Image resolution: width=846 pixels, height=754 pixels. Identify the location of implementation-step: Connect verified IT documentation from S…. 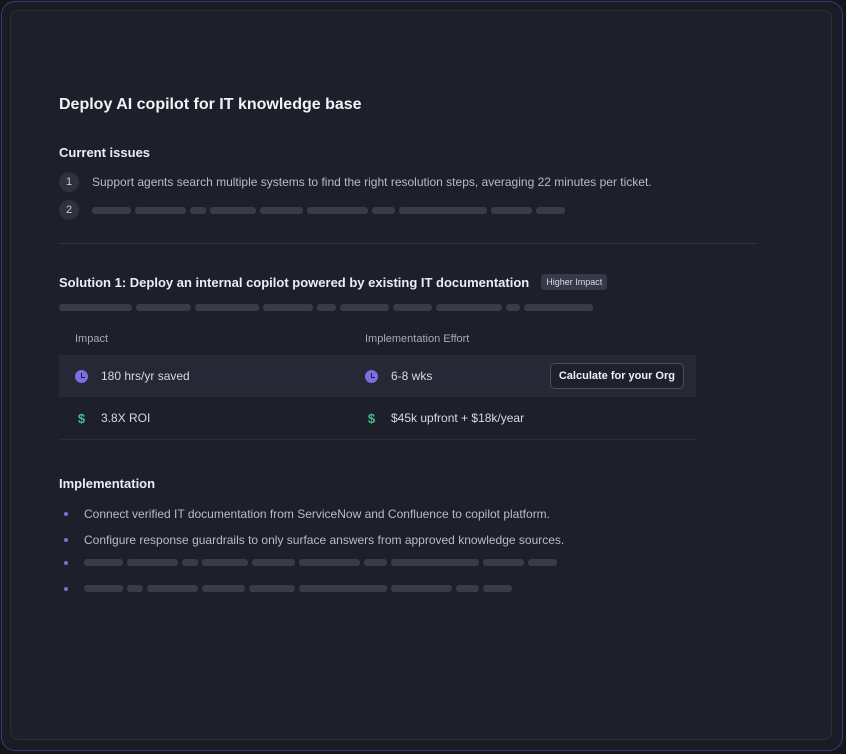
(317, 514).